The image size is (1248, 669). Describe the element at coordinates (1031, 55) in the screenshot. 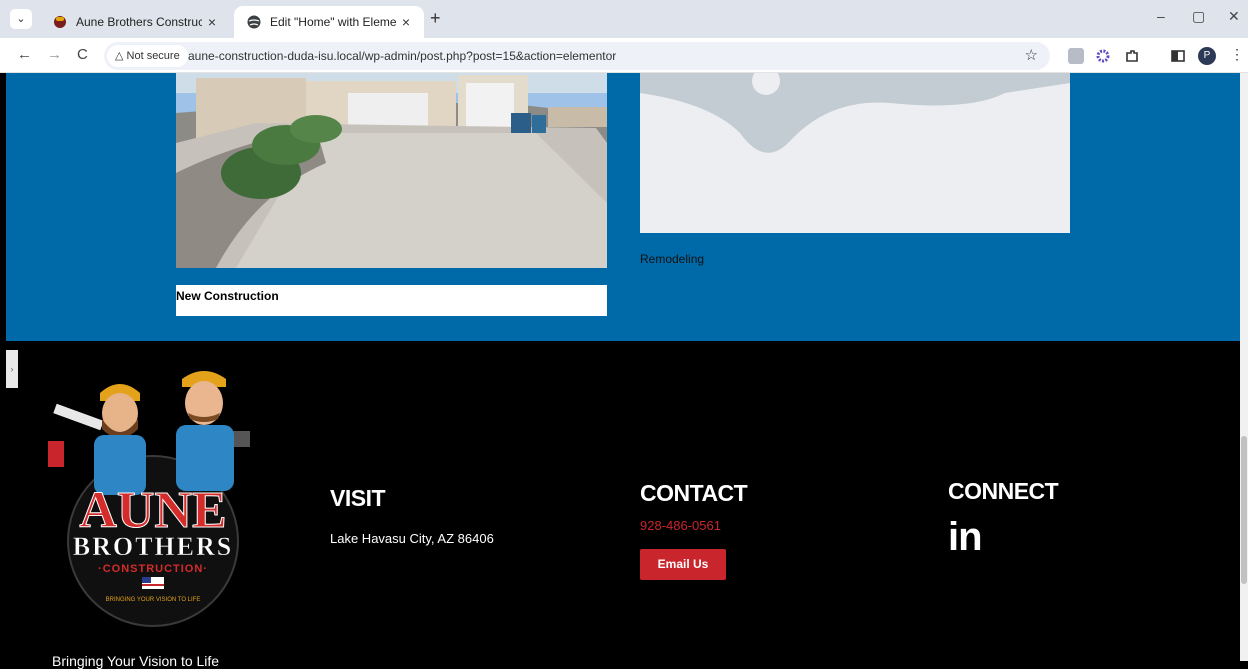

I see `bookmark-star-icon: ☆` at that location.